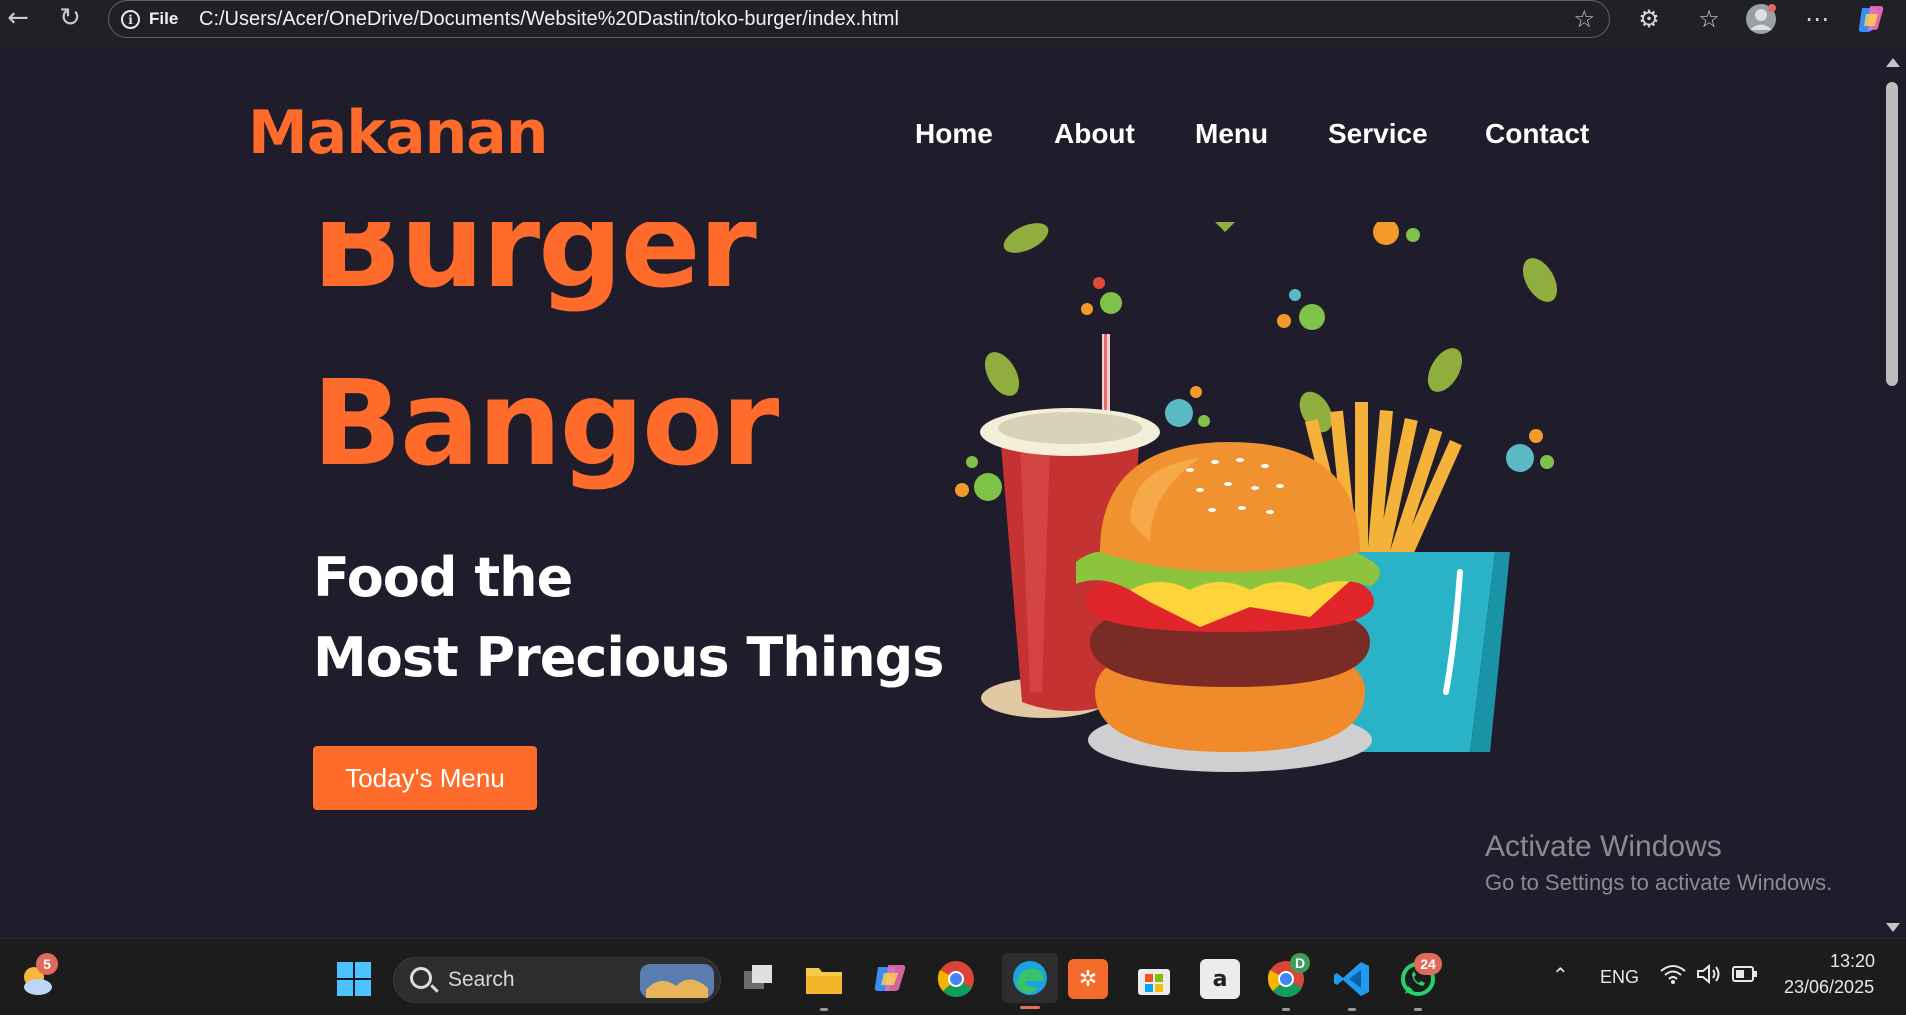  I want to click on hero-subtitle-line2: Most Precious Things, so click(628, 657).